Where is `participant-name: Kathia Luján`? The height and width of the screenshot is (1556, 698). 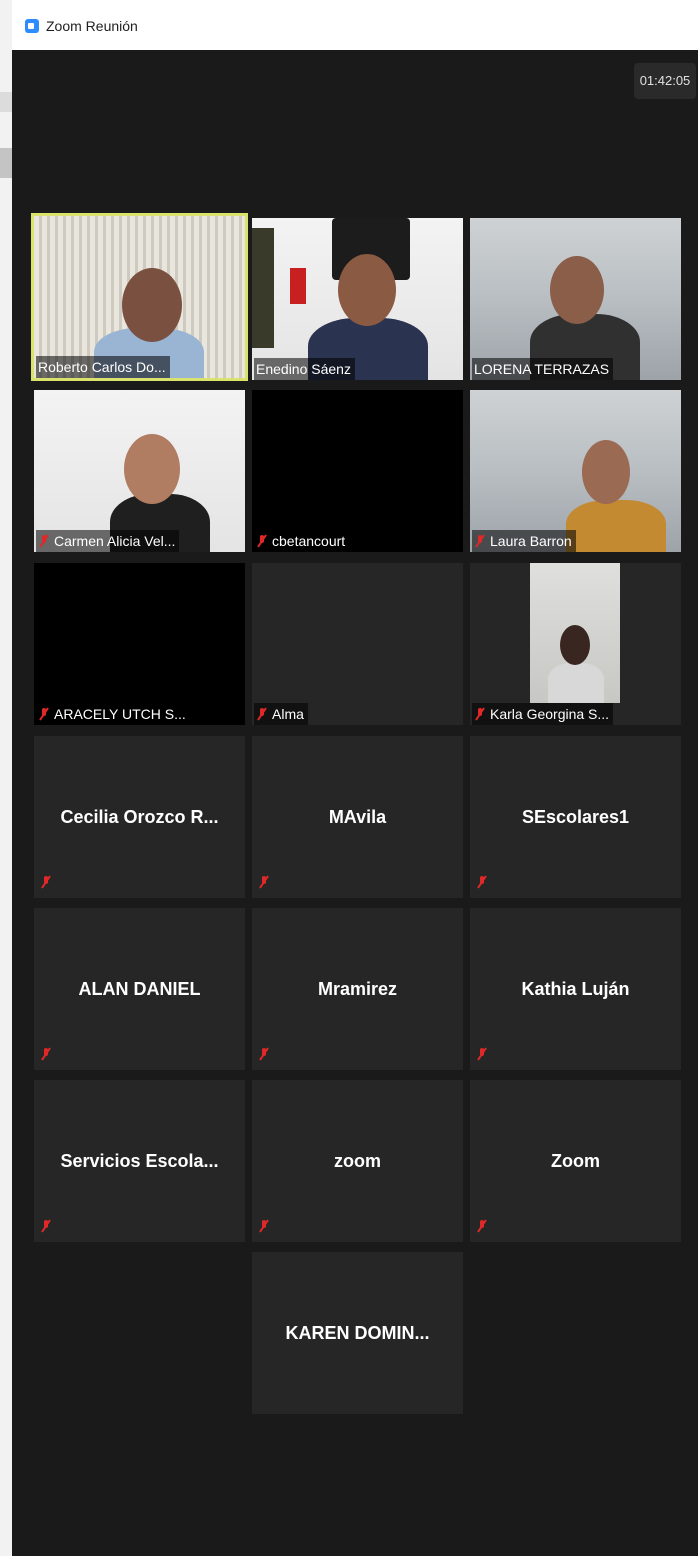
participant-name: Kathia Luján is located at coordinates (575, 988).